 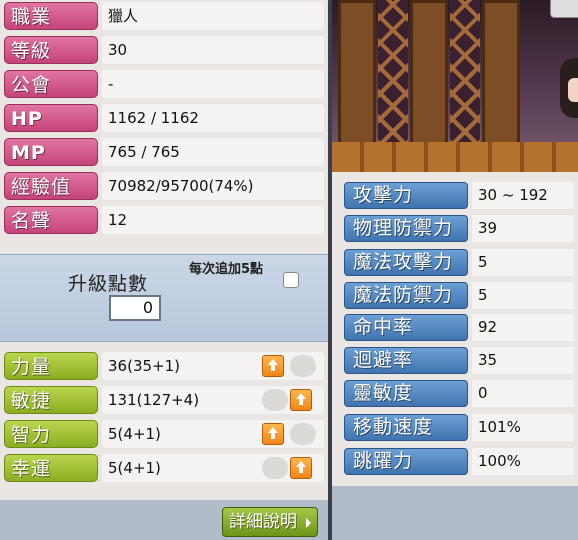 I want to click on info-value: 765 / 765, so click(x=213, y=152).